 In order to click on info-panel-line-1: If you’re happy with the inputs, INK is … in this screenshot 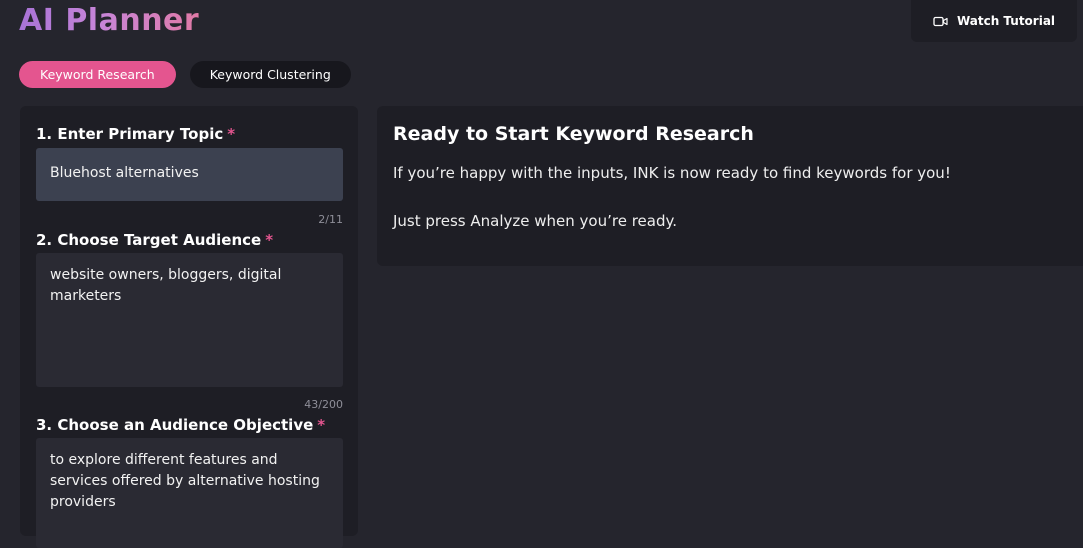, I will do `click(672, 173)`.